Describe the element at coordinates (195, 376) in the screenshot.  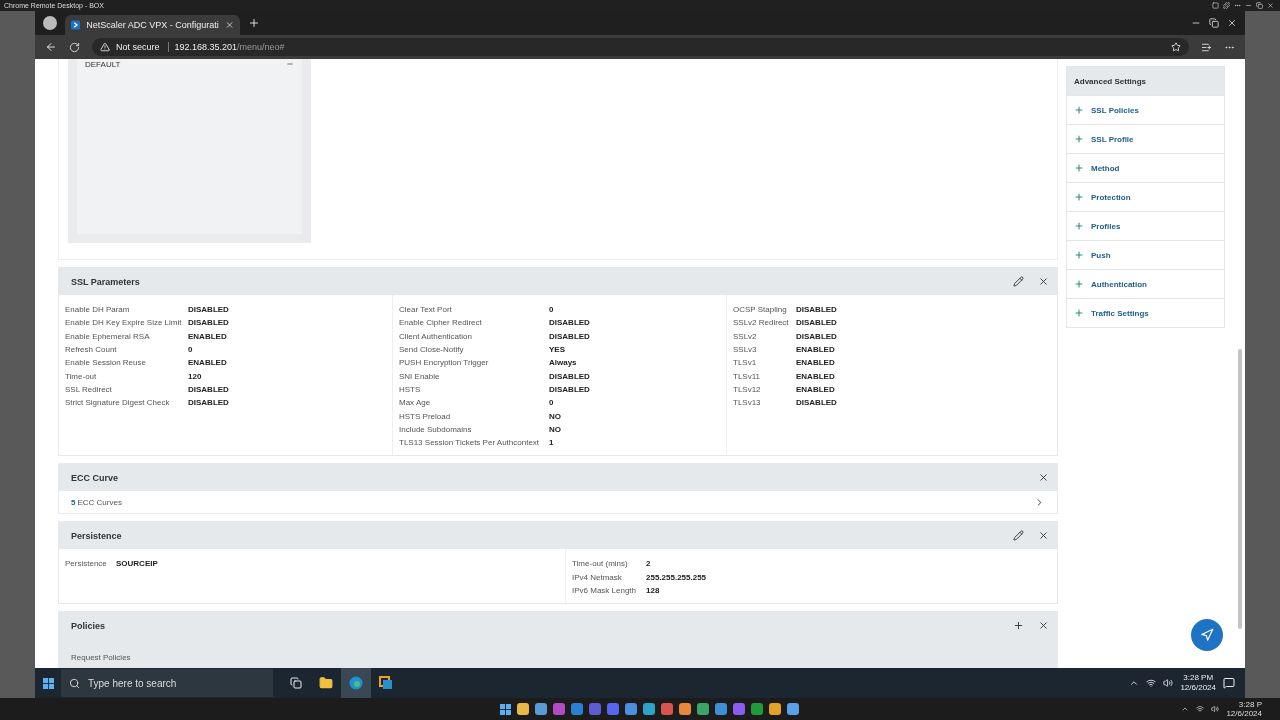
I see `field-value: 120` at that location.